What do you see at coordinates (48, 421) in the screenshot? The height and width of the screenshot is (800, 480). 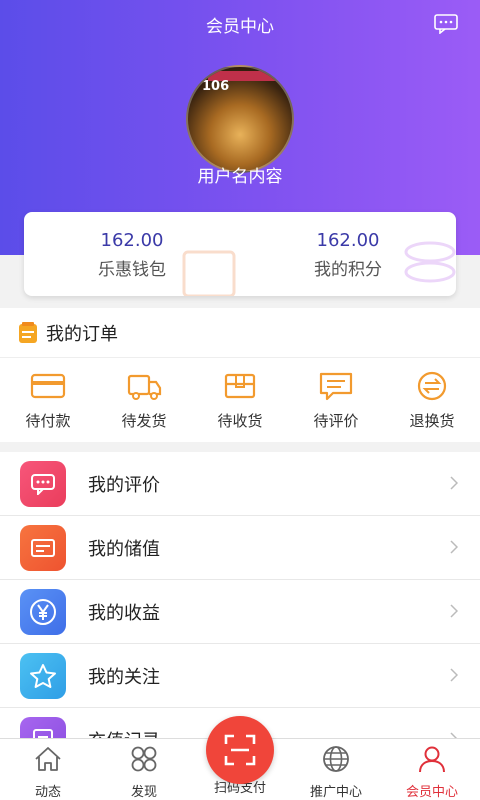 I see `order-pending-payment-label: 待付款` at bounding box center [48, 421].